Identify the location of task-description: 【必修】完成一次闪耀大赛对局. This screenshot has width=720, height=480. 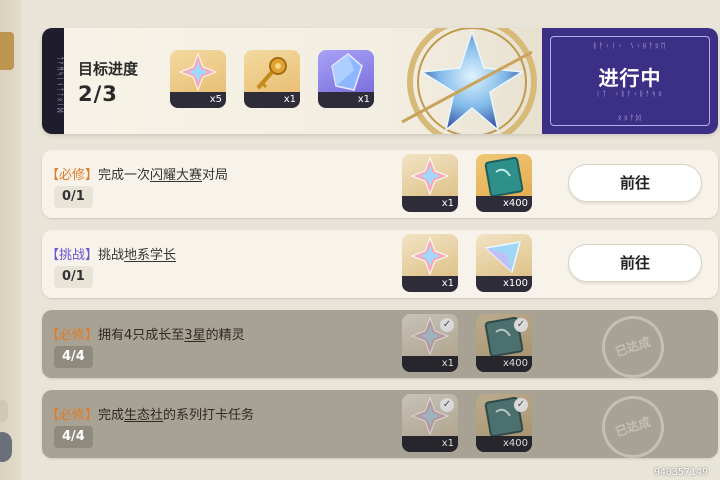
(137, 175).